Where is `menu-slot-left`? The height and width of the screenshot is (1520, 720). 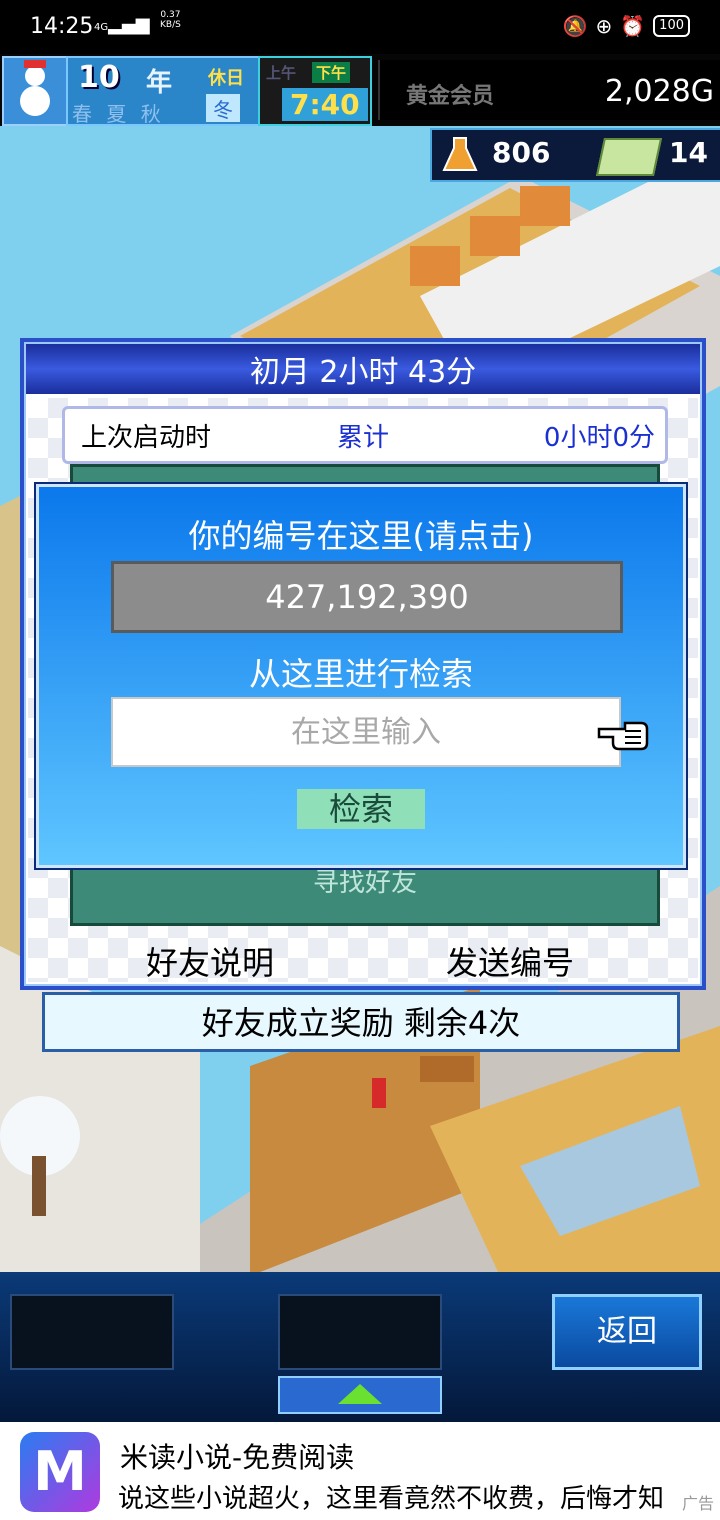
menu-slot-left is located at coordinates (92, 1332).